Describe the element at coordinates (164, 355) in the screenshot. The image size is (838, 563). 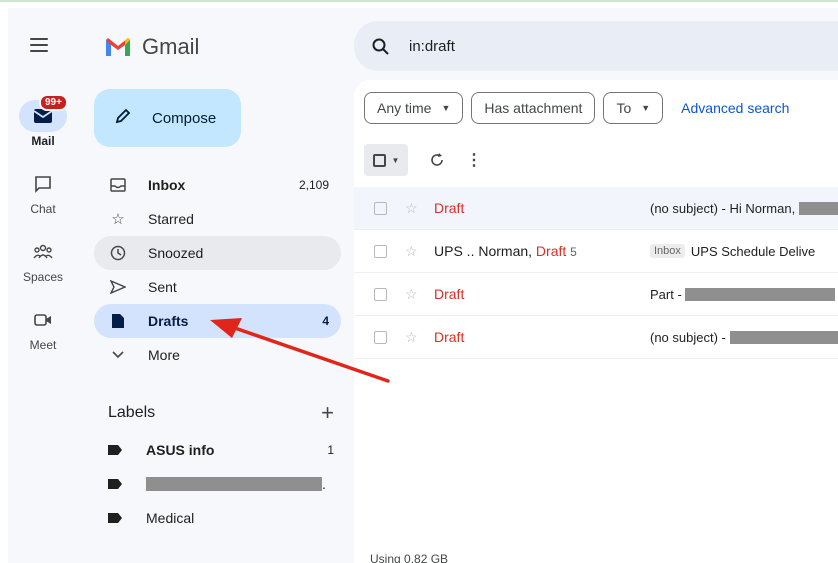
I see `nav-label-more: More` at that location.